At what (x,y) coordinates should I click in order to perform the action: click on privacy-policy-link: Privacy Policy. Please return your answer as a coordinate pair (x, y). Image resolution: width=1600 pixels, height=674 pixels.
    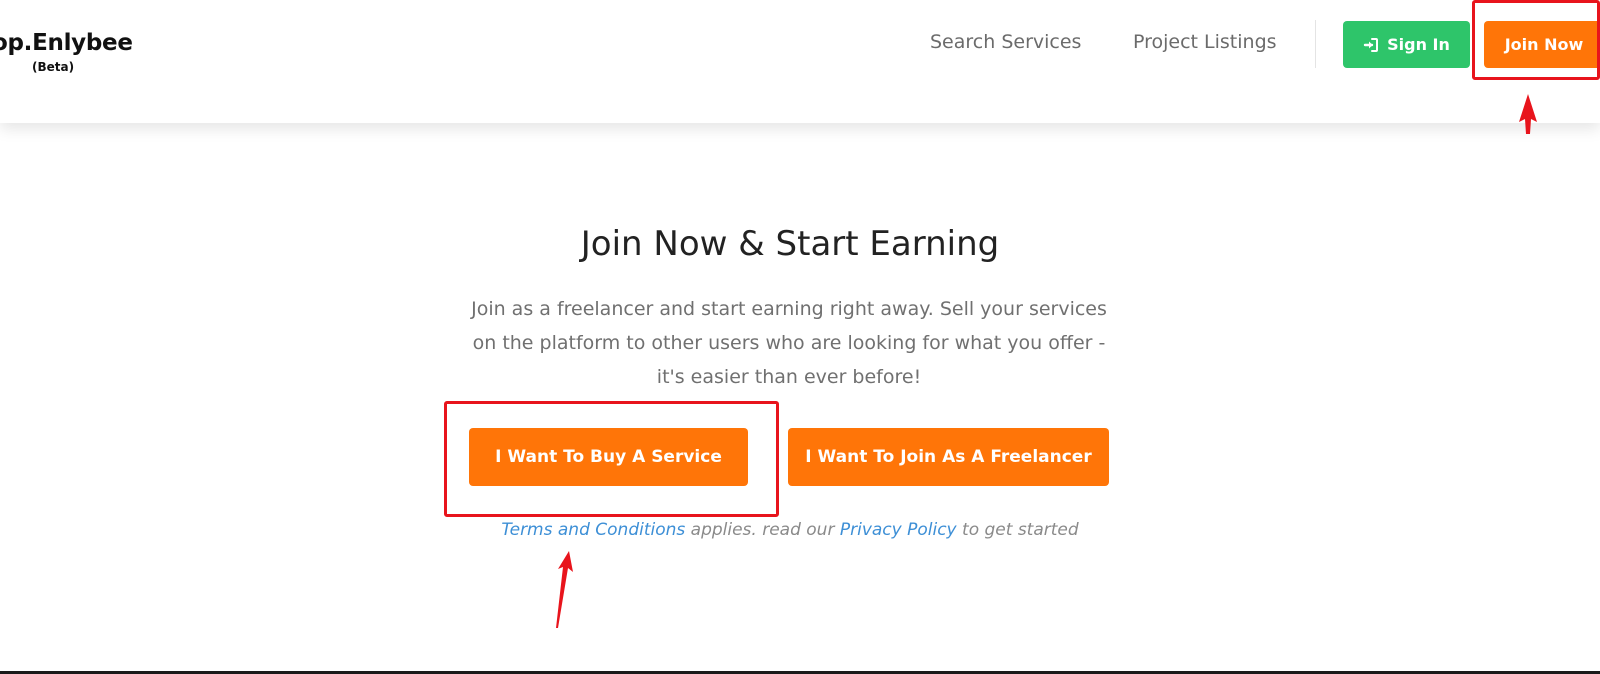
    Looking at the image, I should click on (898, 530).